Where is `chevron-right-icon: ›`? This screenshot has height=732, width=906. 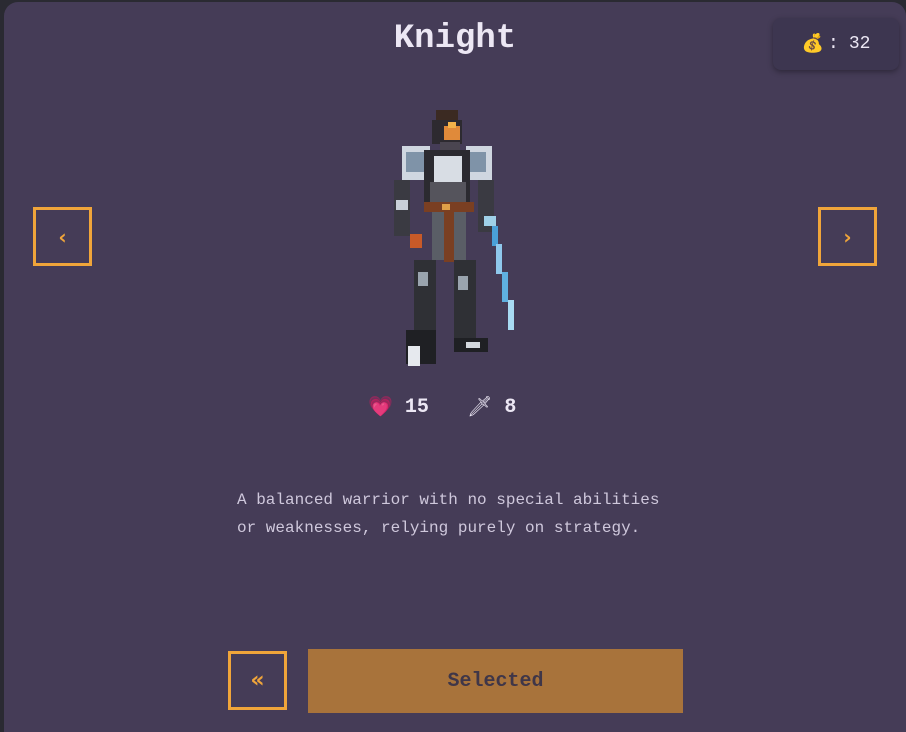 chevron-right-icon: › is located at coordinates (847, 236).